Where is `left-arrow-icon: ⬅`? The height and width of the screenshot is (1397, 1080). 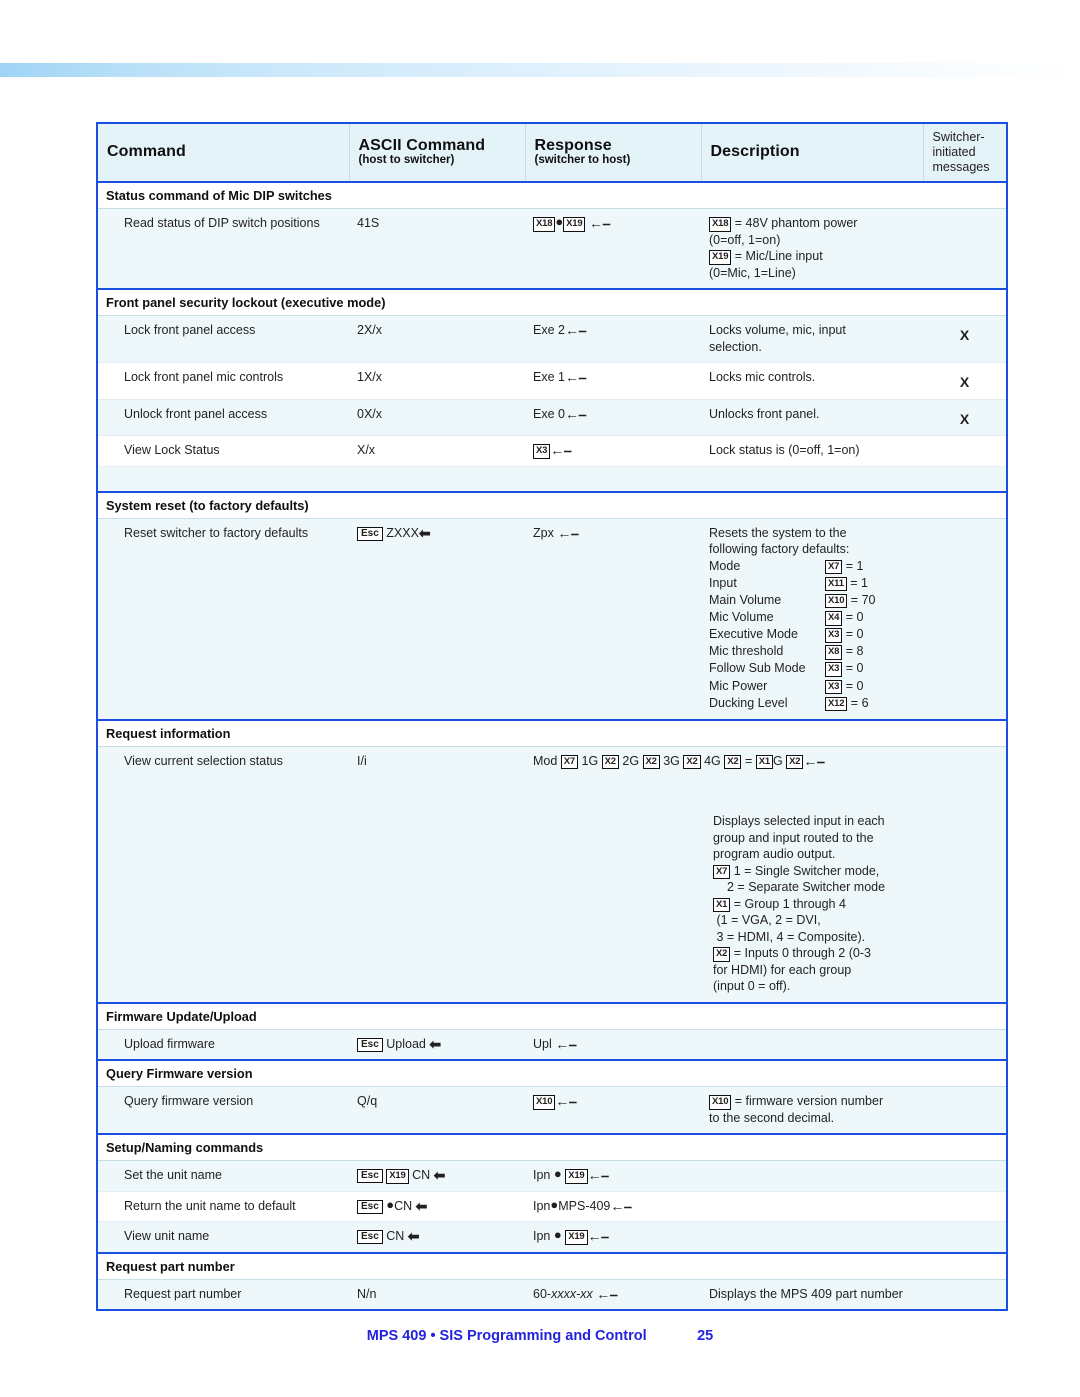
left-arrow-icon: ⬅ is located at coordinates (424, 532).